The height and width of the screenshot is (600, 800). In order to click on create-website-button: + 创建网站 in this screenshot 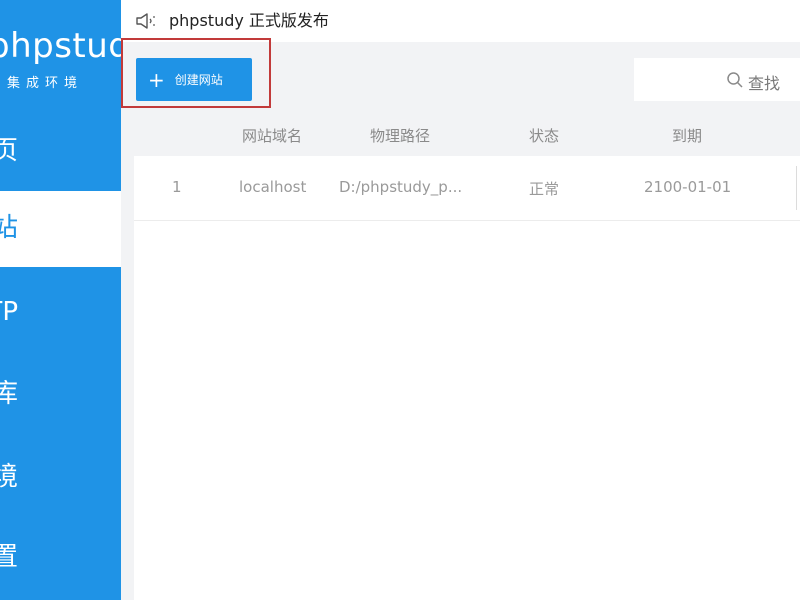, I will do `click(194, 79)`.